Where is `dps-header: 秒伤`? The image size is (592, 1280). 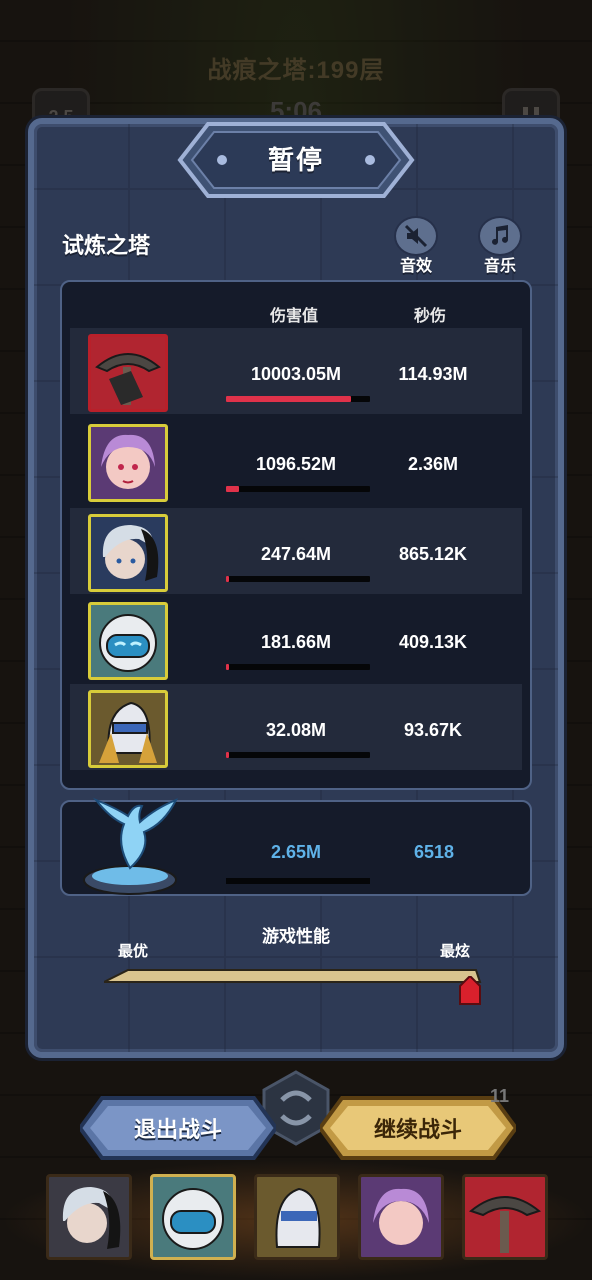 dps-header: 秒伤 is located at coordinates (430, 316).